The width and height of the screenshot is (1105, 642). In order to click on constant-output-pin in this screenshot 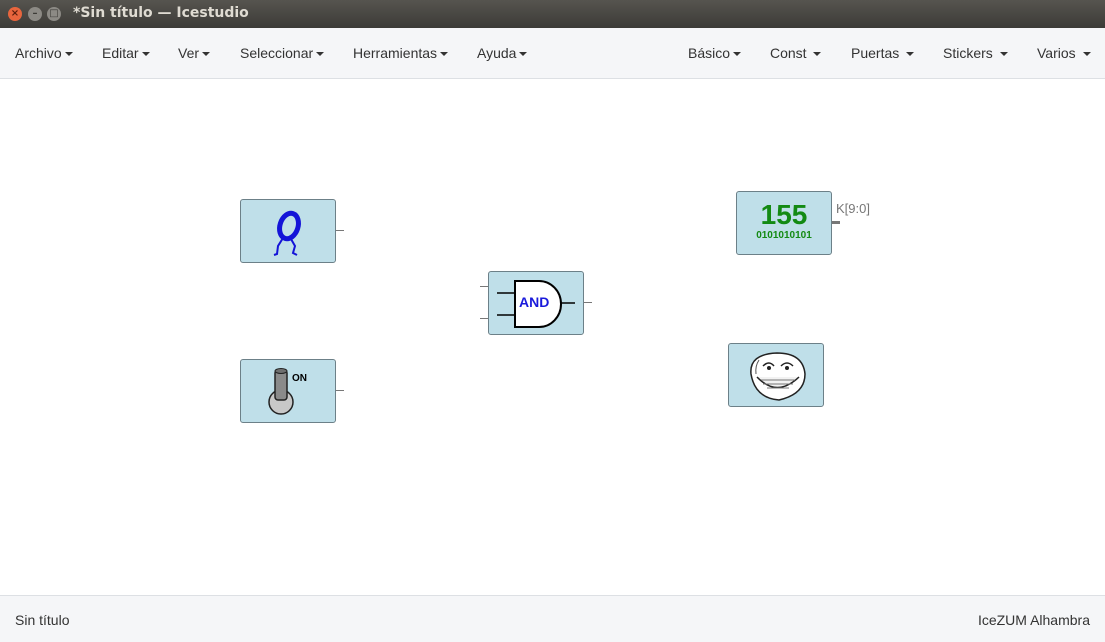, I will do `click(836, 222)`.